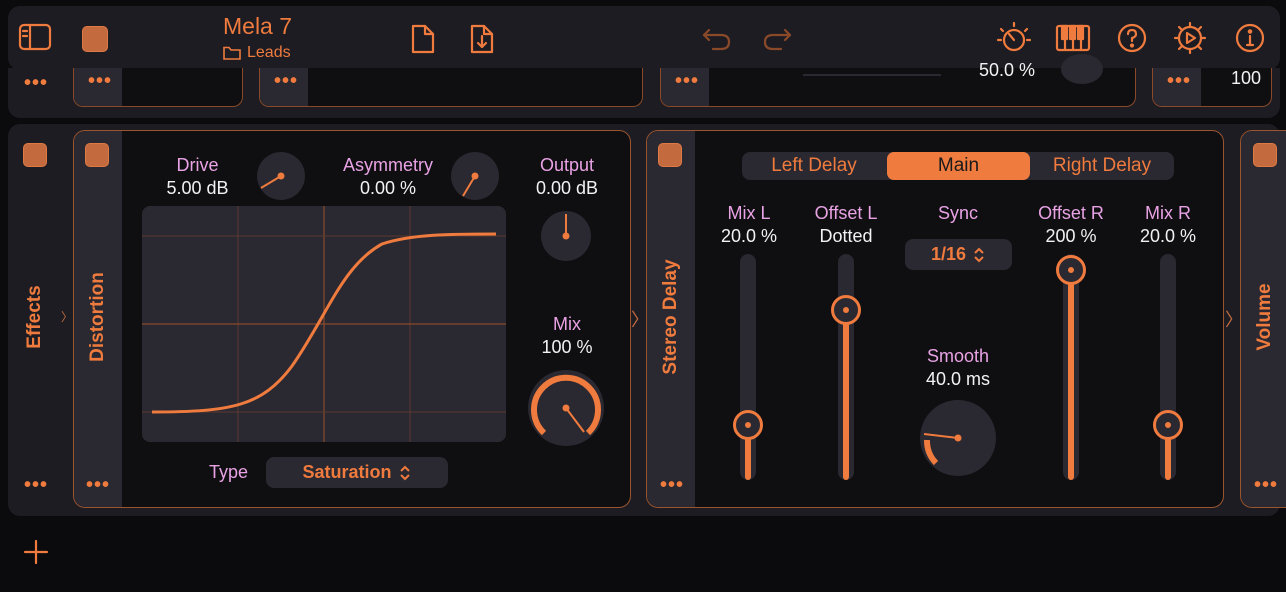  What do you see at coordinates (1073, 38) in the screenshot?
I see `piano-keyboard-icon` at bounding box center [1073, 38].